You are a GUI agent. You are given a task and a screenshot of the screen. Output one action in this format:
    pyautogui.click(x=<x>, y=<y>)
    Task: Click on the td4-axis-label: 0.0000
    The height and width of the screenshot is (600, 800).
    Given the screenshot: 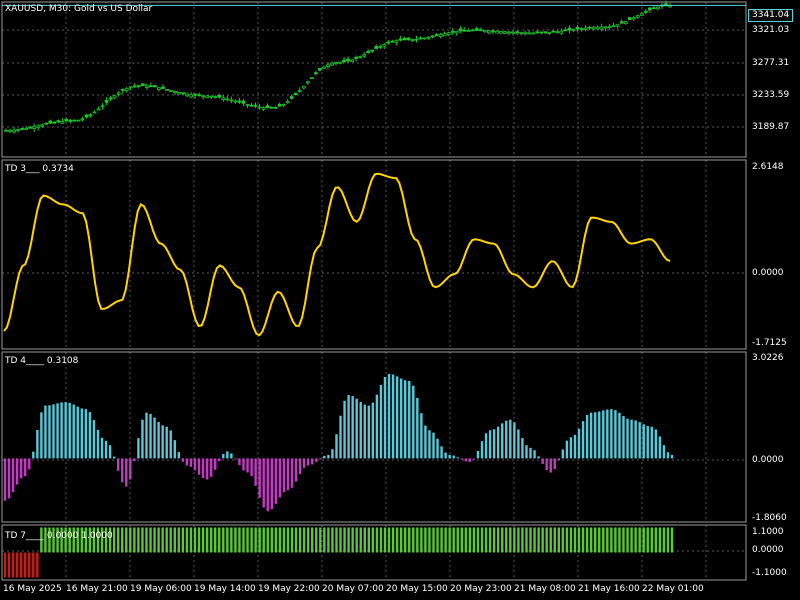 What is the action you would take?
    pyautogui.click(x=768, y=460)
    